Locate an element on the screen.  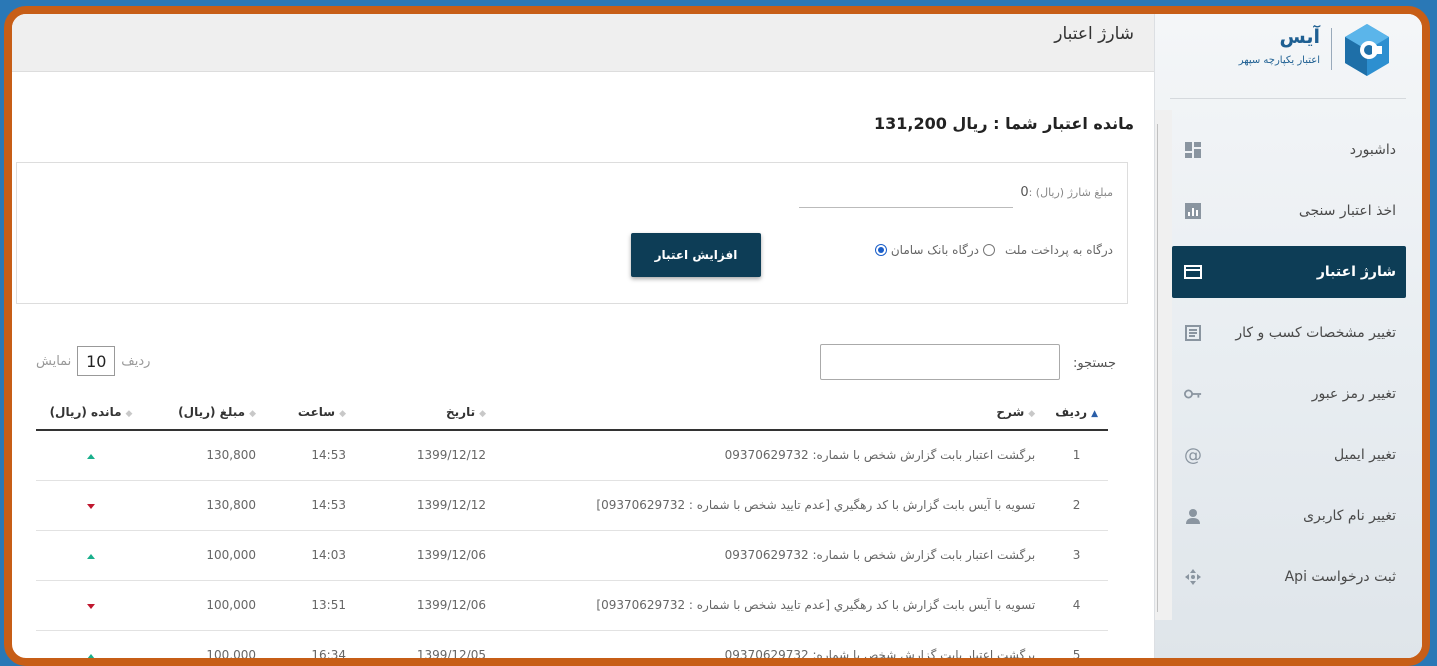
page-length-select: 10 is located at coordinates (96, 361).